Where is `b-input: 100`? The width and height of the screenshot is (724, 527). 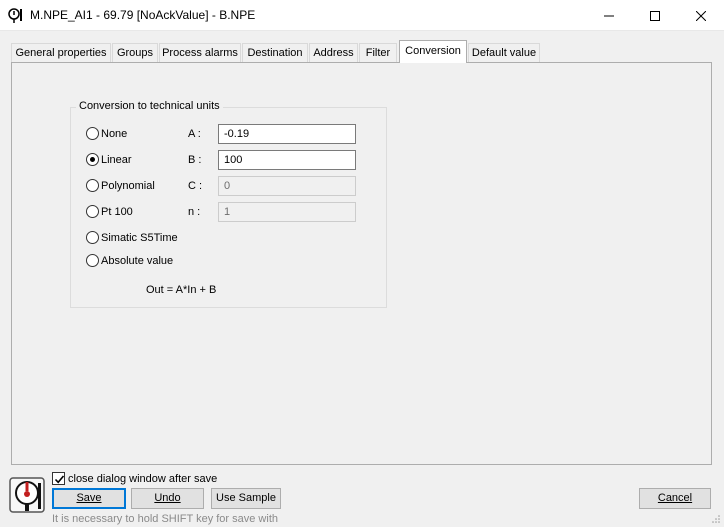
b-input: 100 is located at coordinates (287, 160).